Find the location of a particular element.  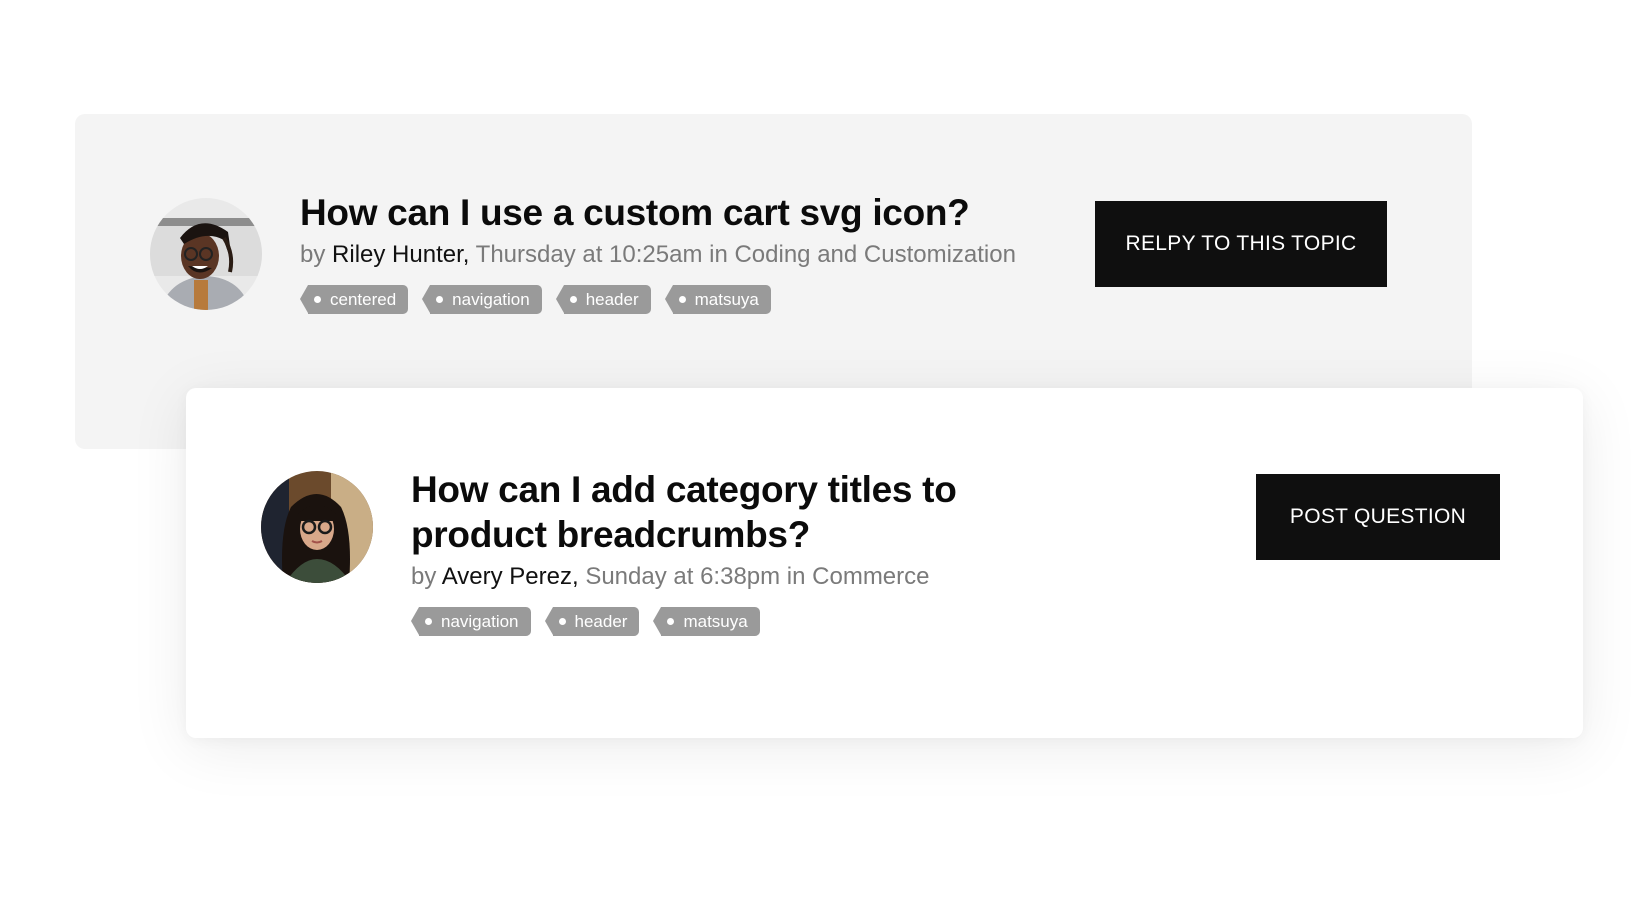

tag-list: centered navigation header matsuya is located at coordinates (679, 299).